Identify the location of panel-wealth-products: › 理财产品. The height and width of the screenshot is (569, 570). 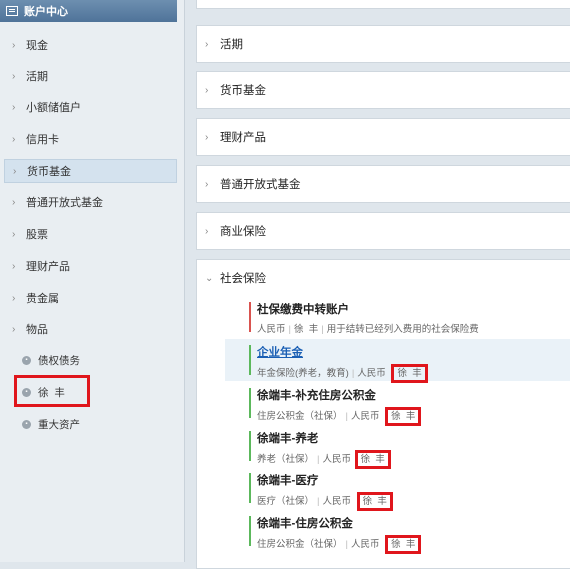
(383, 137).